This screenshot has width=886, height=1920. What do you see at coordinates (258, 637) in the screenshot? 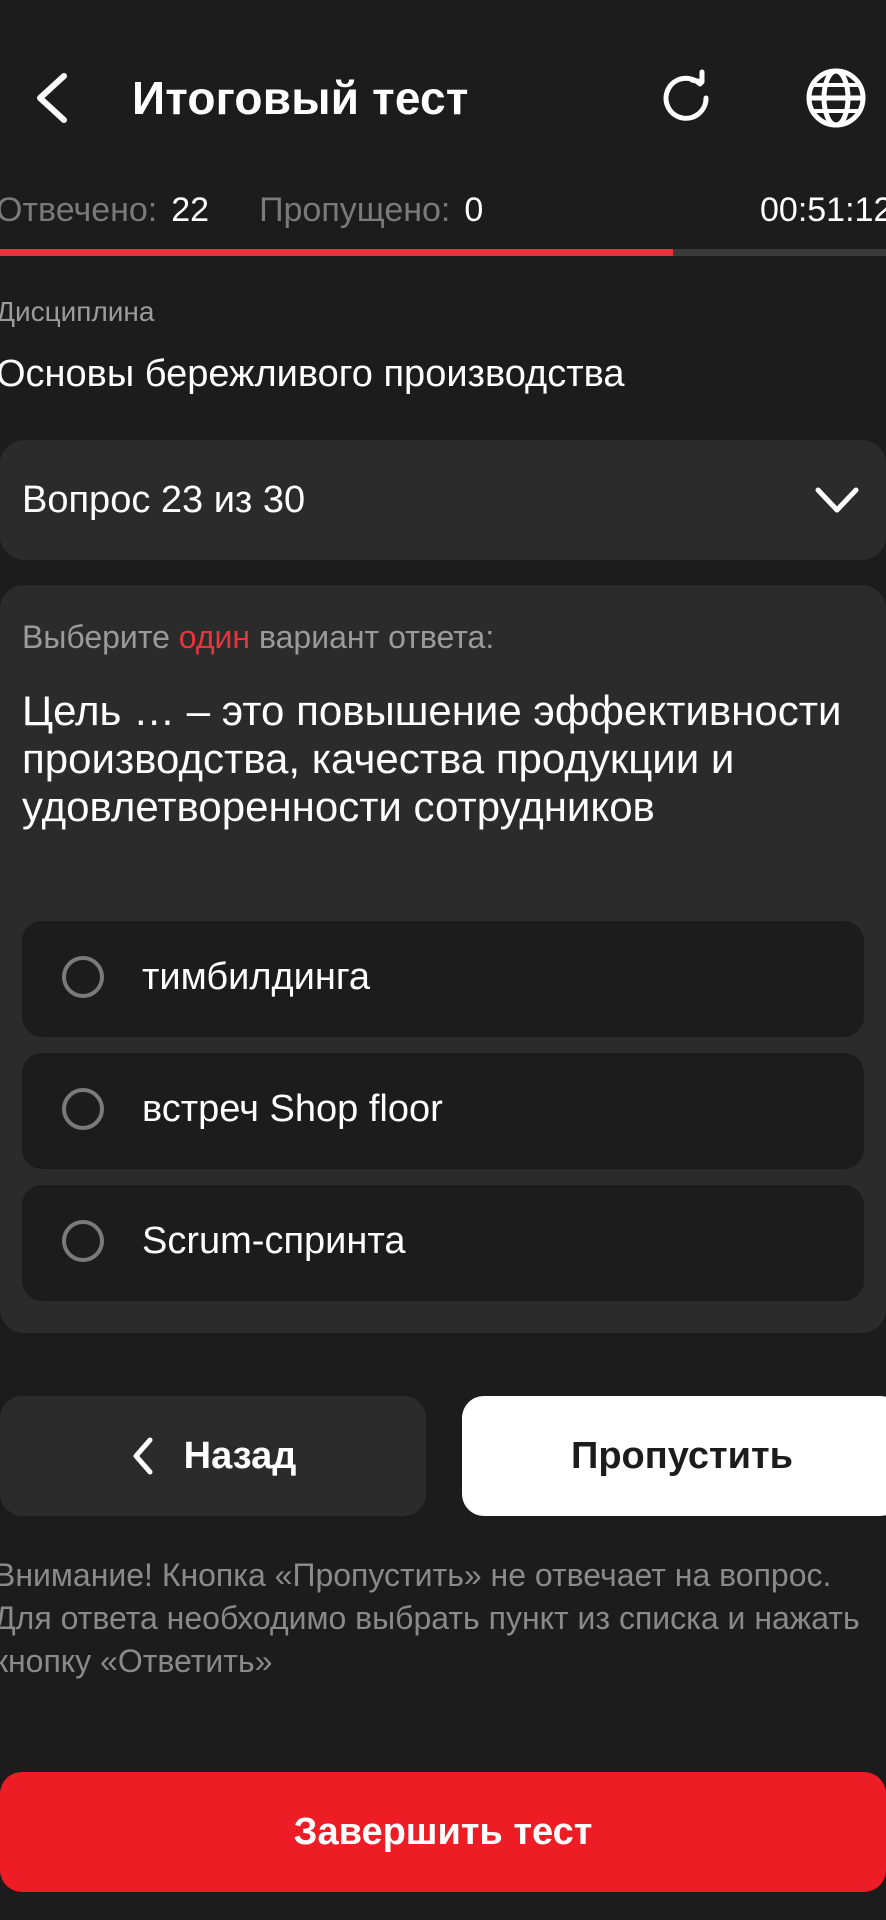
I see `question-instruction: Выберите один вариант ответа:` at bounding box center [258, 637].